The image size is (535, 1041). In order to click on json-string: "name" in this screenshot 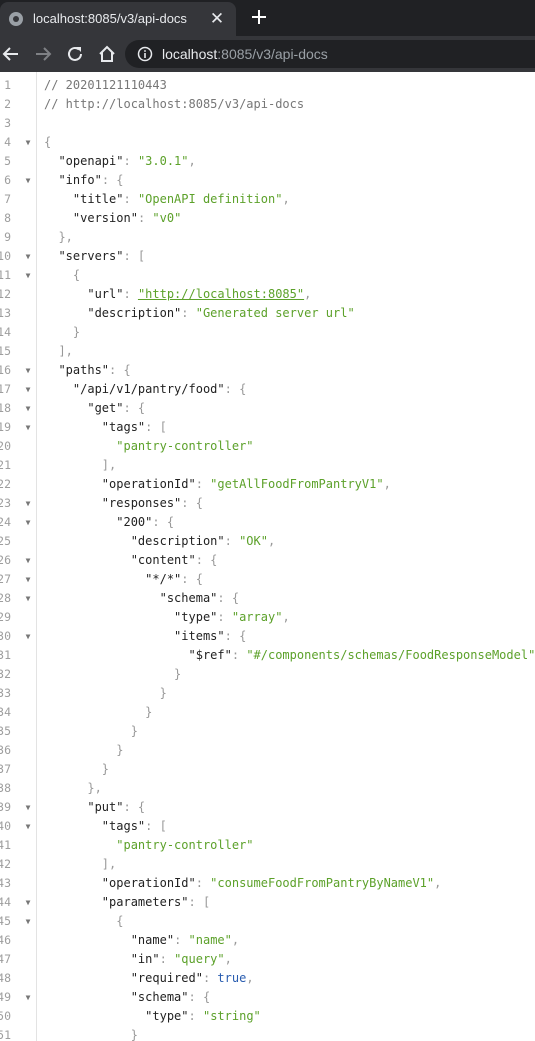, I will do `click(210, 940)`.